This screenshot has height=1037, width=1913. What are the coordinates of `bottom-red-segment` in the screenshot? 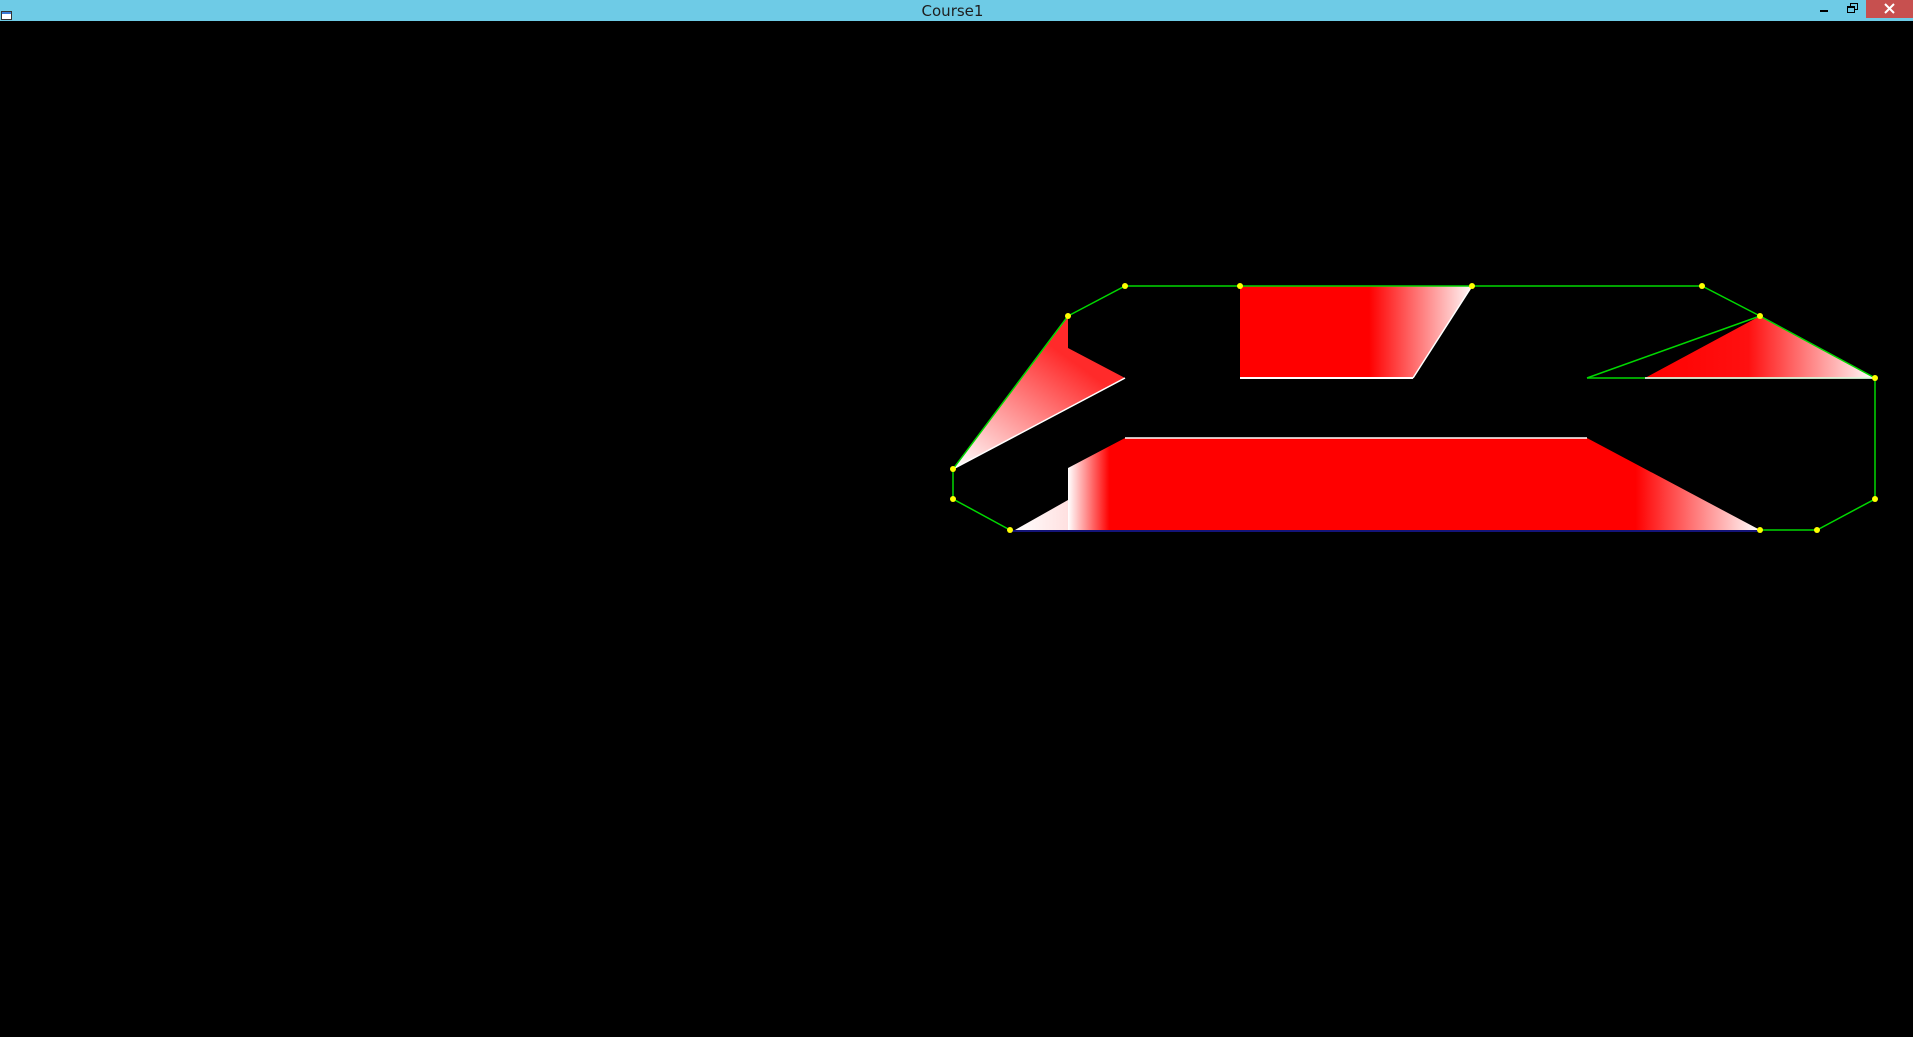 It's located at (1414, 484).